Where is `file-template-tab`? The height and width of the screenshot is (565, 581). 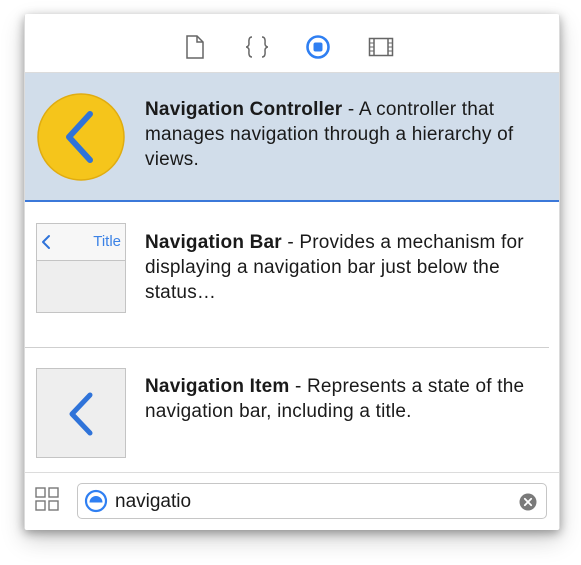
file-template-tab is located at coordinates (195, 47).